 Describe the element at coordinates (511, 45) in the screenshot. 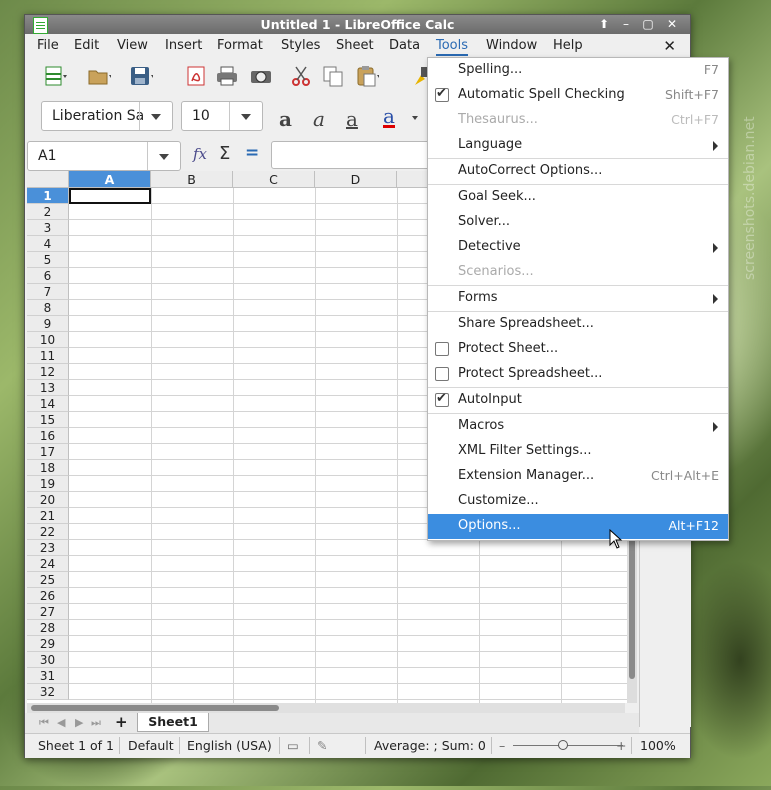

I see `menu-window: Window` at that location.